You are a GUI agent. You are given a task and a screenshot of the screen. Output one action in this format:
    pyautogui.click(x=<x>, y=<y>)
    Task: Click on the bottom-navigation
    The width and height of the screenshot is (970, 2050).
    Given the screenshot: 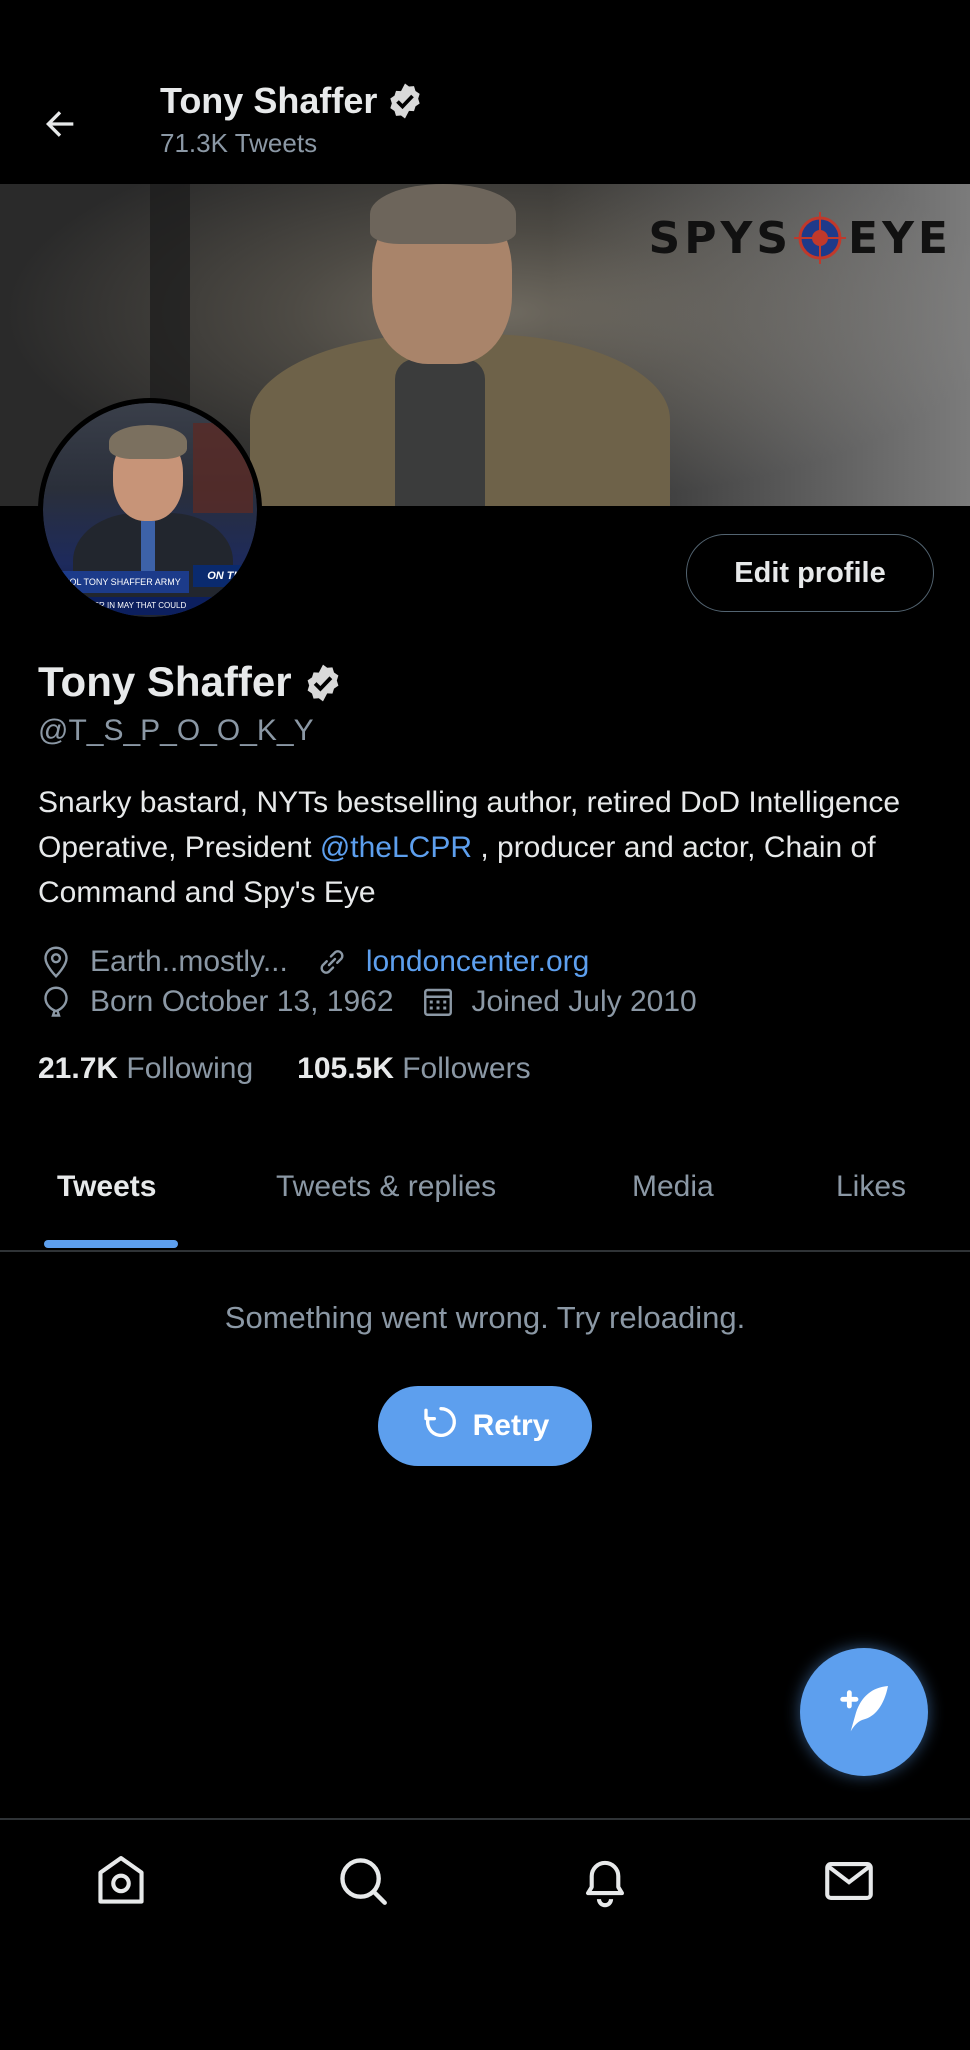 What is the action you would take?
    pyautogui.click(x=485, y=1934)
    